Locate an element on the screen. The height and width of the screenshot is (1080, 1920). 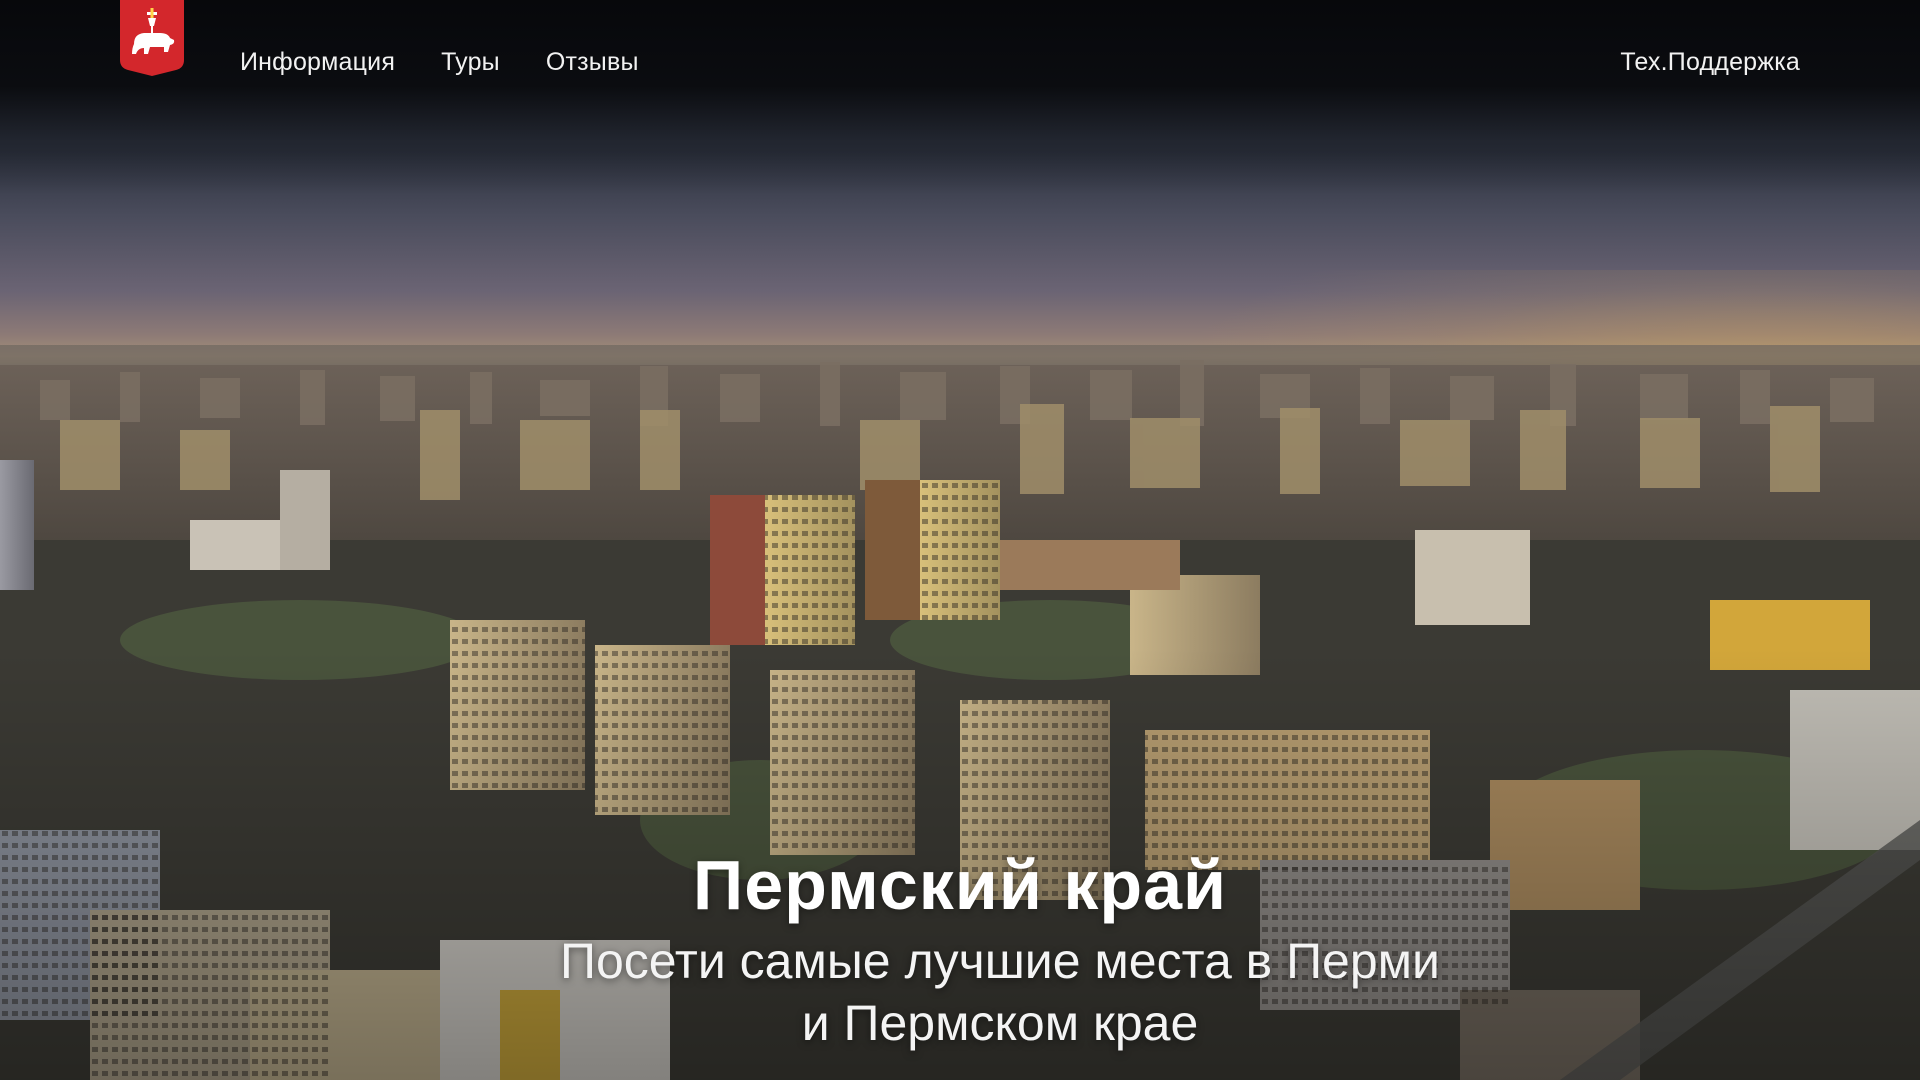
perm-bear-crest-icon is located at coordinates (152, 38).